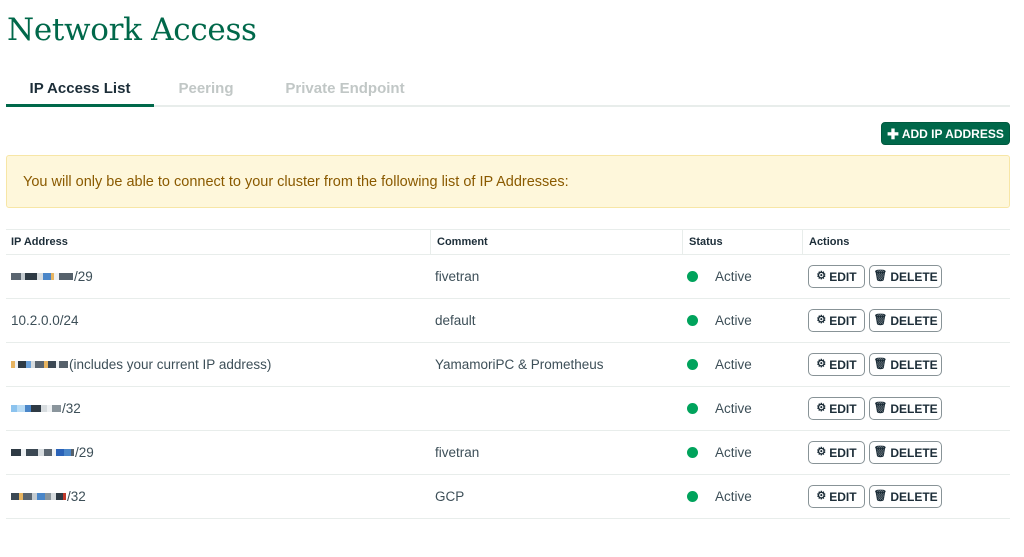 The image size is (1024, 557). I want to click on comment-cell: GCP, so click(450, 496).